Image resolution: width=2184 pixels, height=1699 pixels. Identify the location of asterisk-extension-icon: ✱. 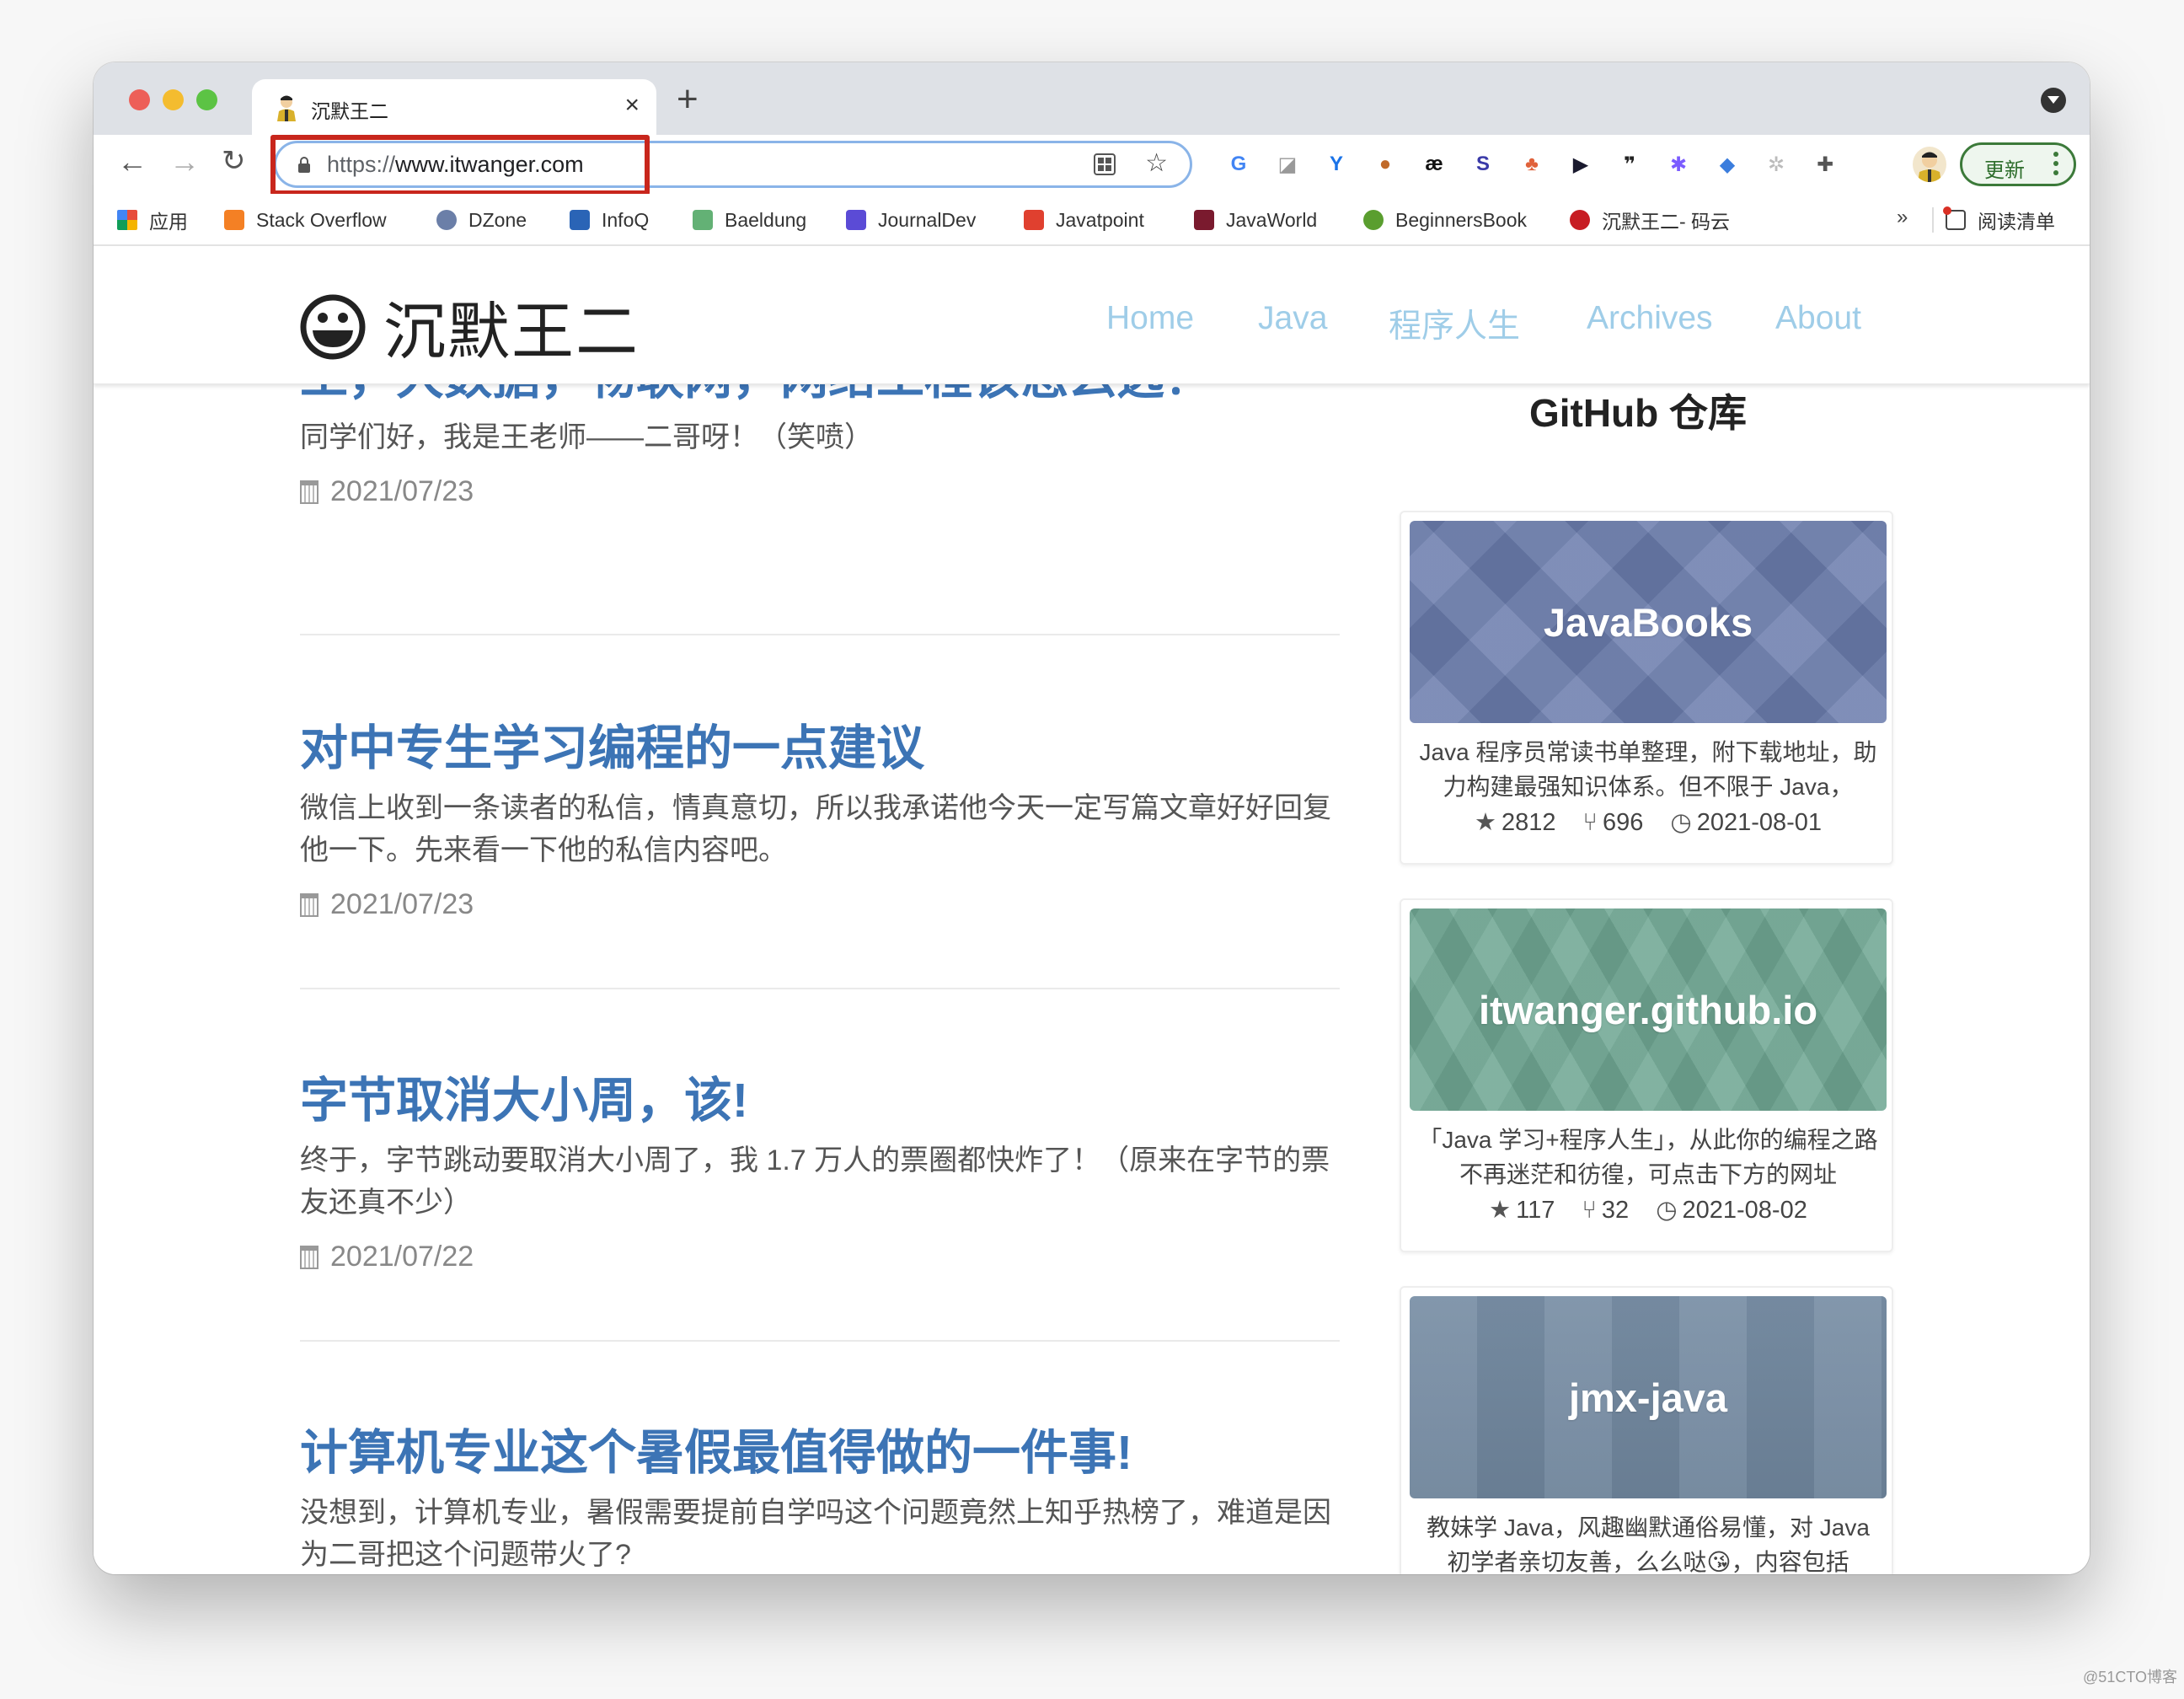
(1678, 164).